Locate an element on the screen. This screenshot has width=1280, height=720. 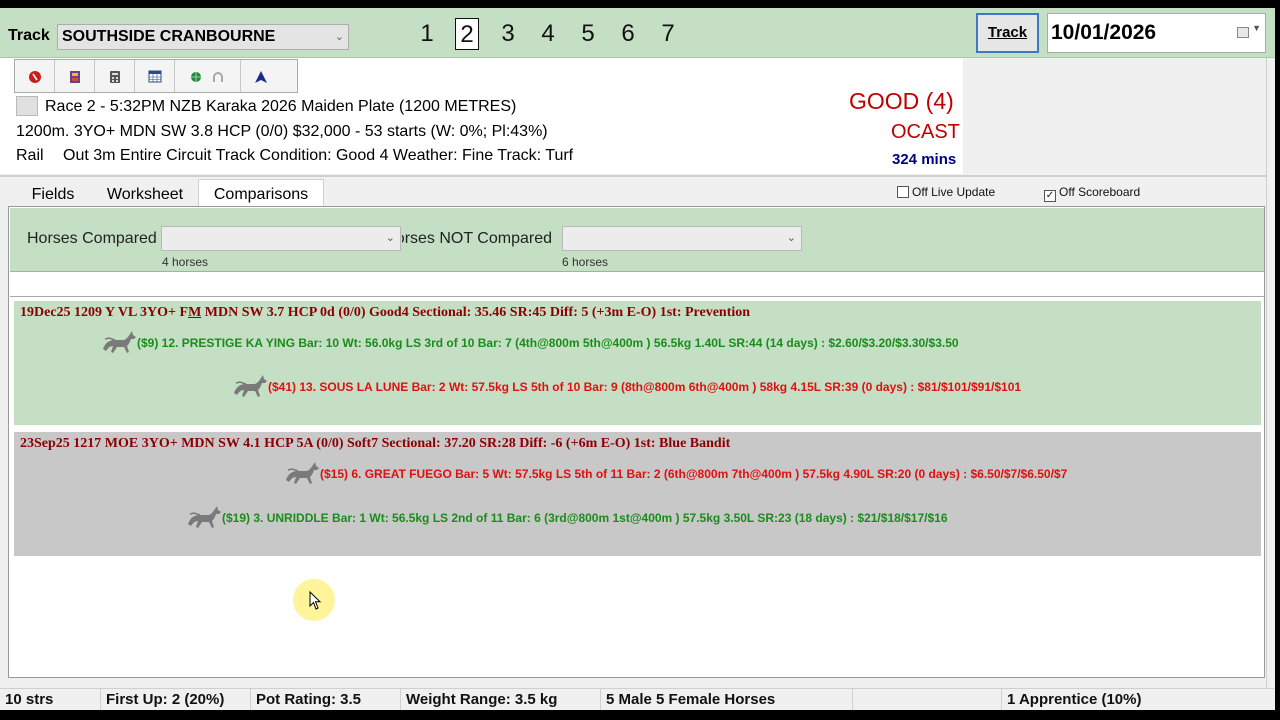
race-number-7: 7 is located at coordinates (668, 34).